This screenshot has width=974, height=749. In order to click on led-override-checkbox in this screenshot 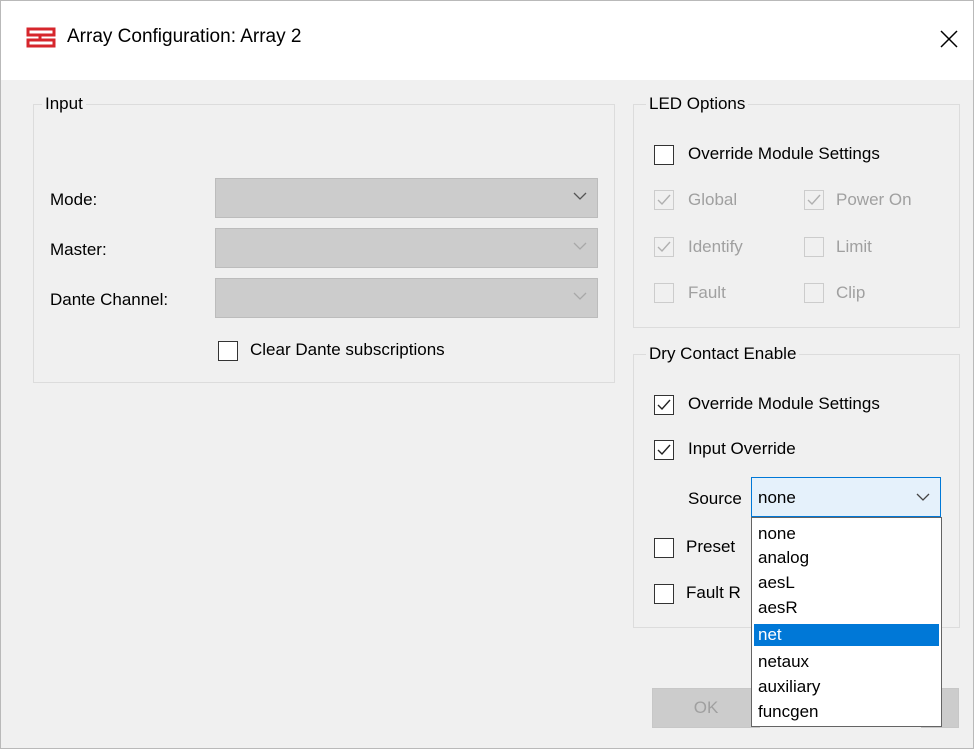, I will do `click(664, 155)`.